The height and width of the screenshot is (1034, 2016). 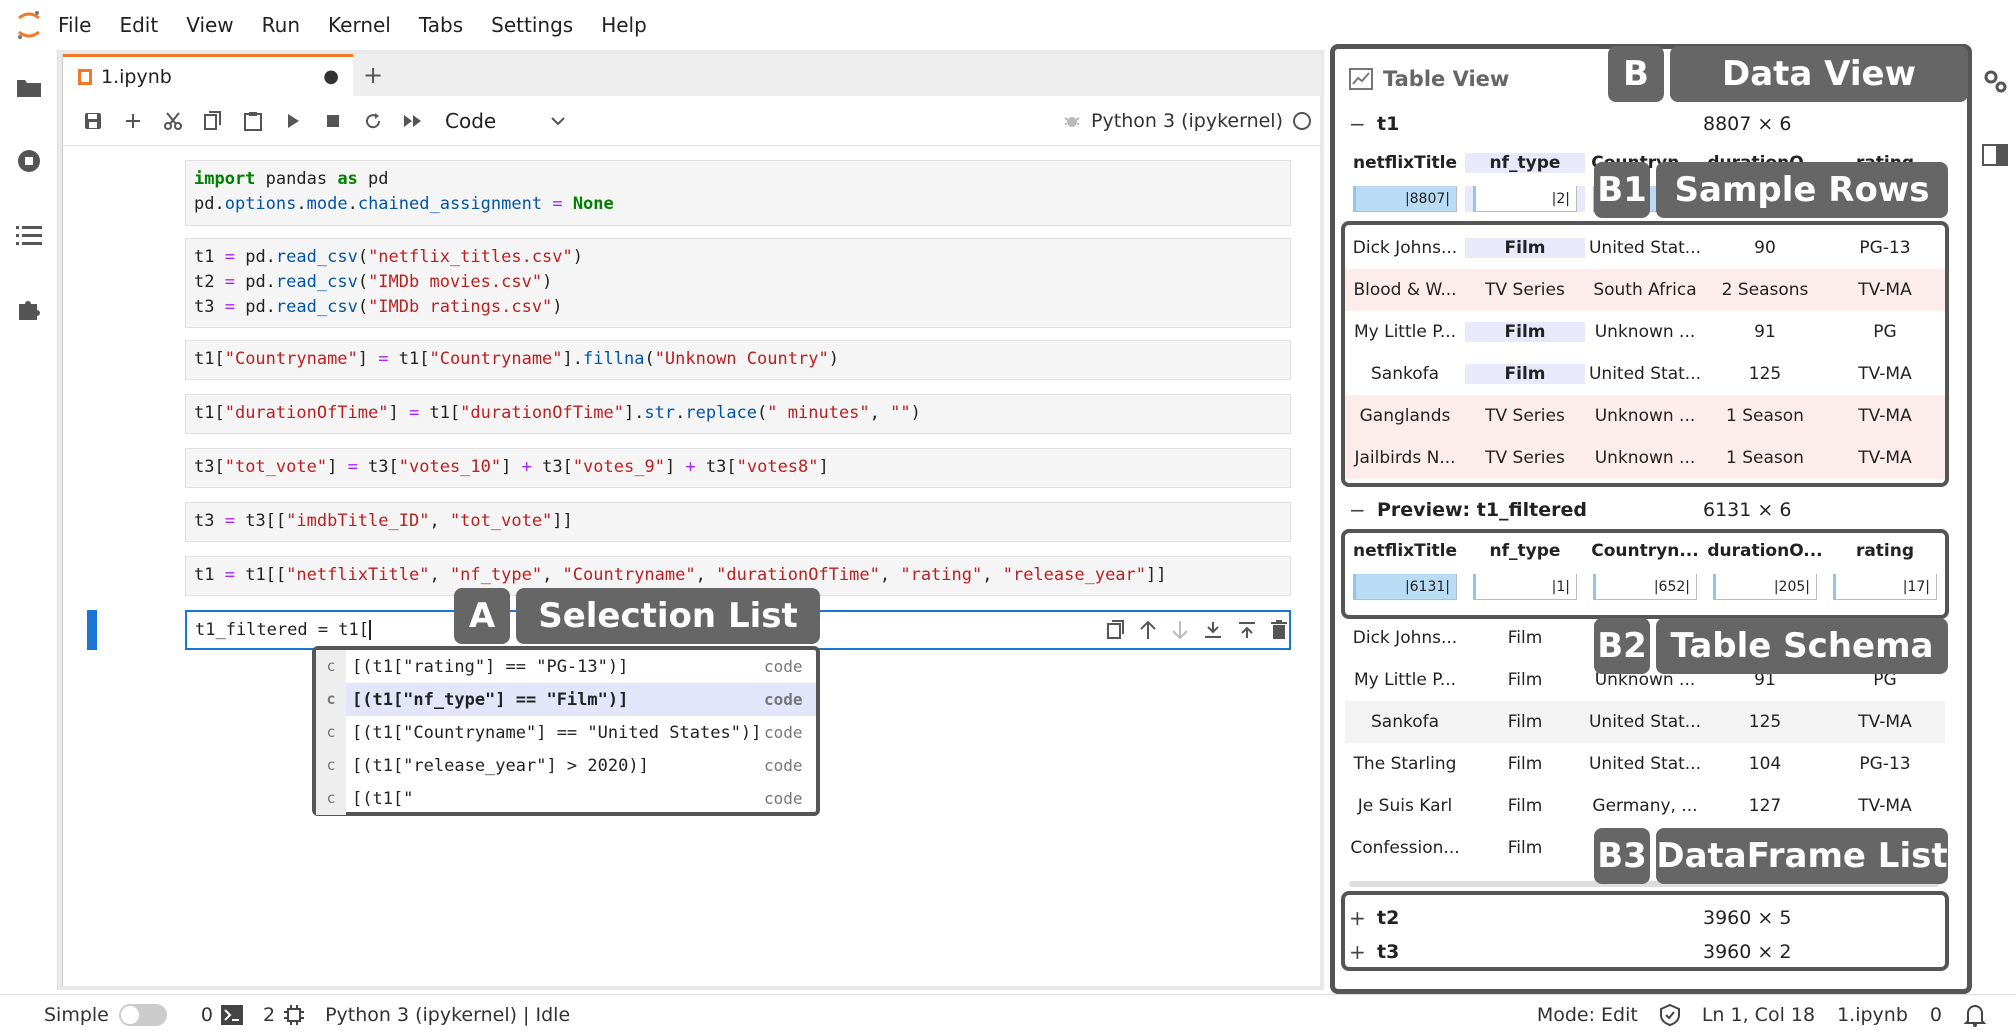 What do you see at coordinates (331, 76) in the screenshot?
I see `unsaved-indicator-icon: ●` at bounding box center [331, 76].